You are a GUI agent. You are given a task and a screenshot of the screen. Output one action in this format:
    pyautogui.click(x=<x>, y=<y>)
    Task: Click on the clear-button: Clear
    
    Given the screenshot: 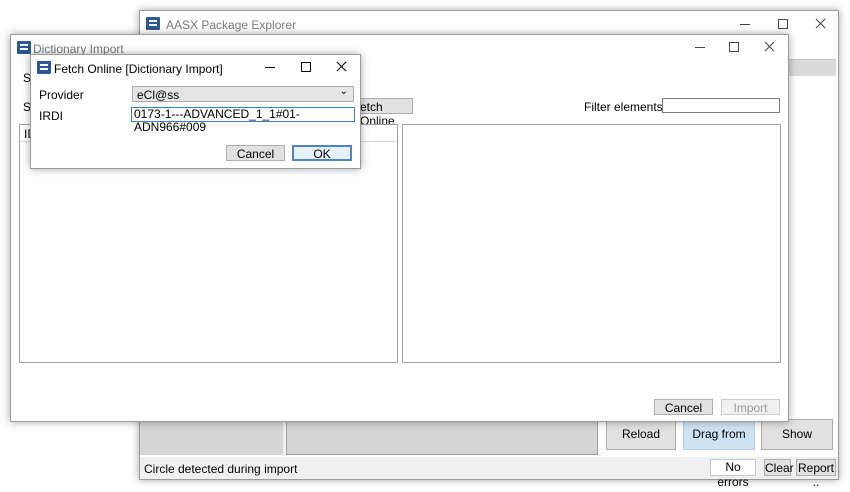 What is the action you would take?
    pyautogui.click(x=779, y=467)
    